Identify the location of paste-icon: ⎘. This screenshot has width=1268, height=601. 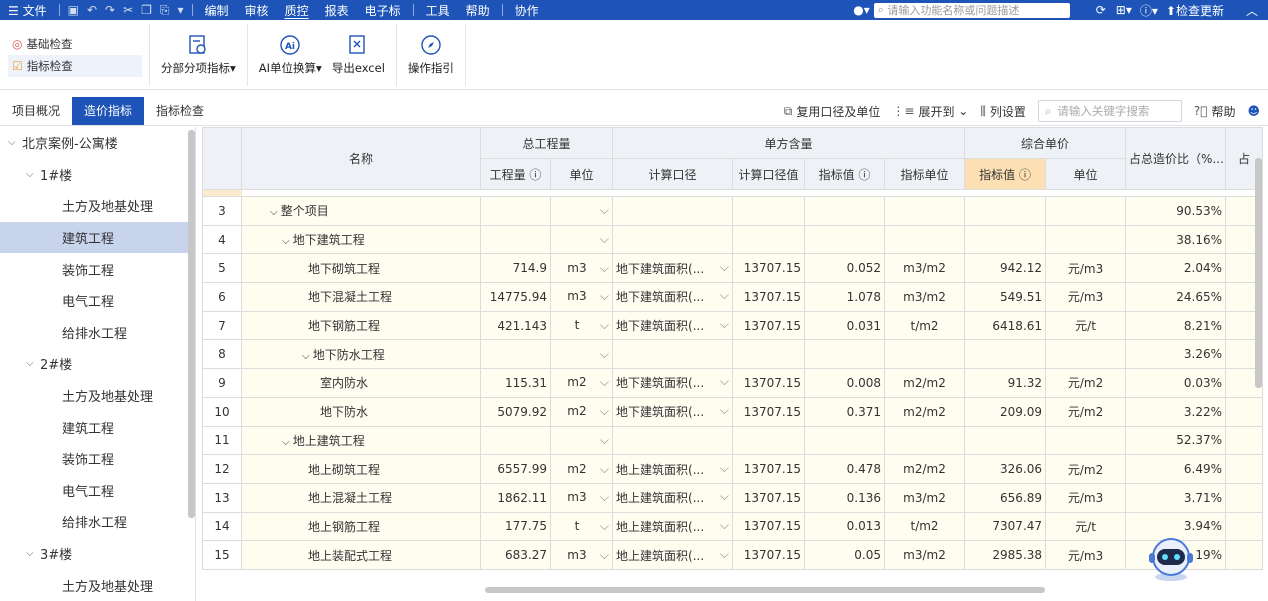
(165, 10).